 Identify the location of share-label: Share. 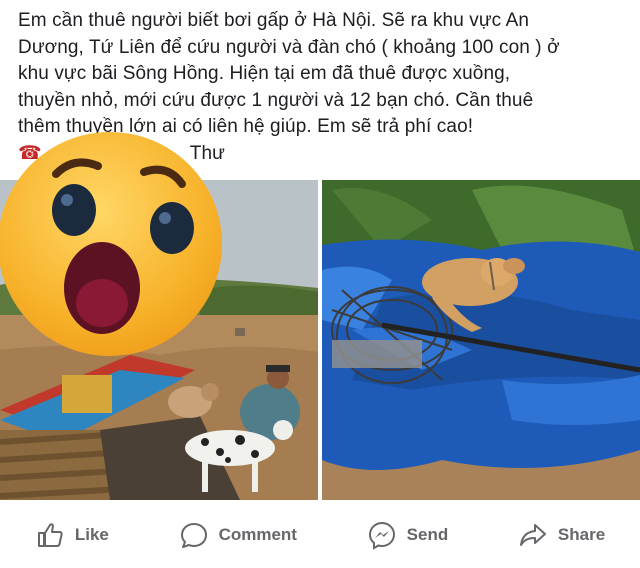
(581, 534).